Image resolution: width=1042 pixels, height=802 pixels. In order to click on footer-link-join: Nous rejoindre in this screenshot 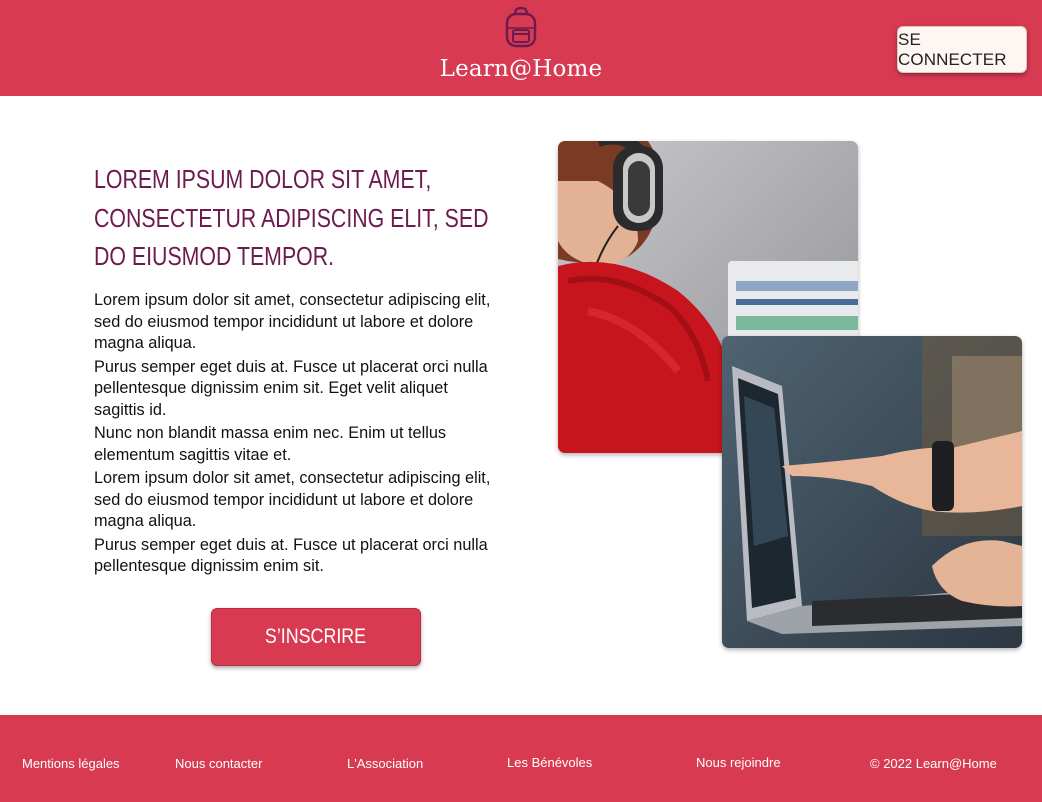, I will do `click(738, 762)`.